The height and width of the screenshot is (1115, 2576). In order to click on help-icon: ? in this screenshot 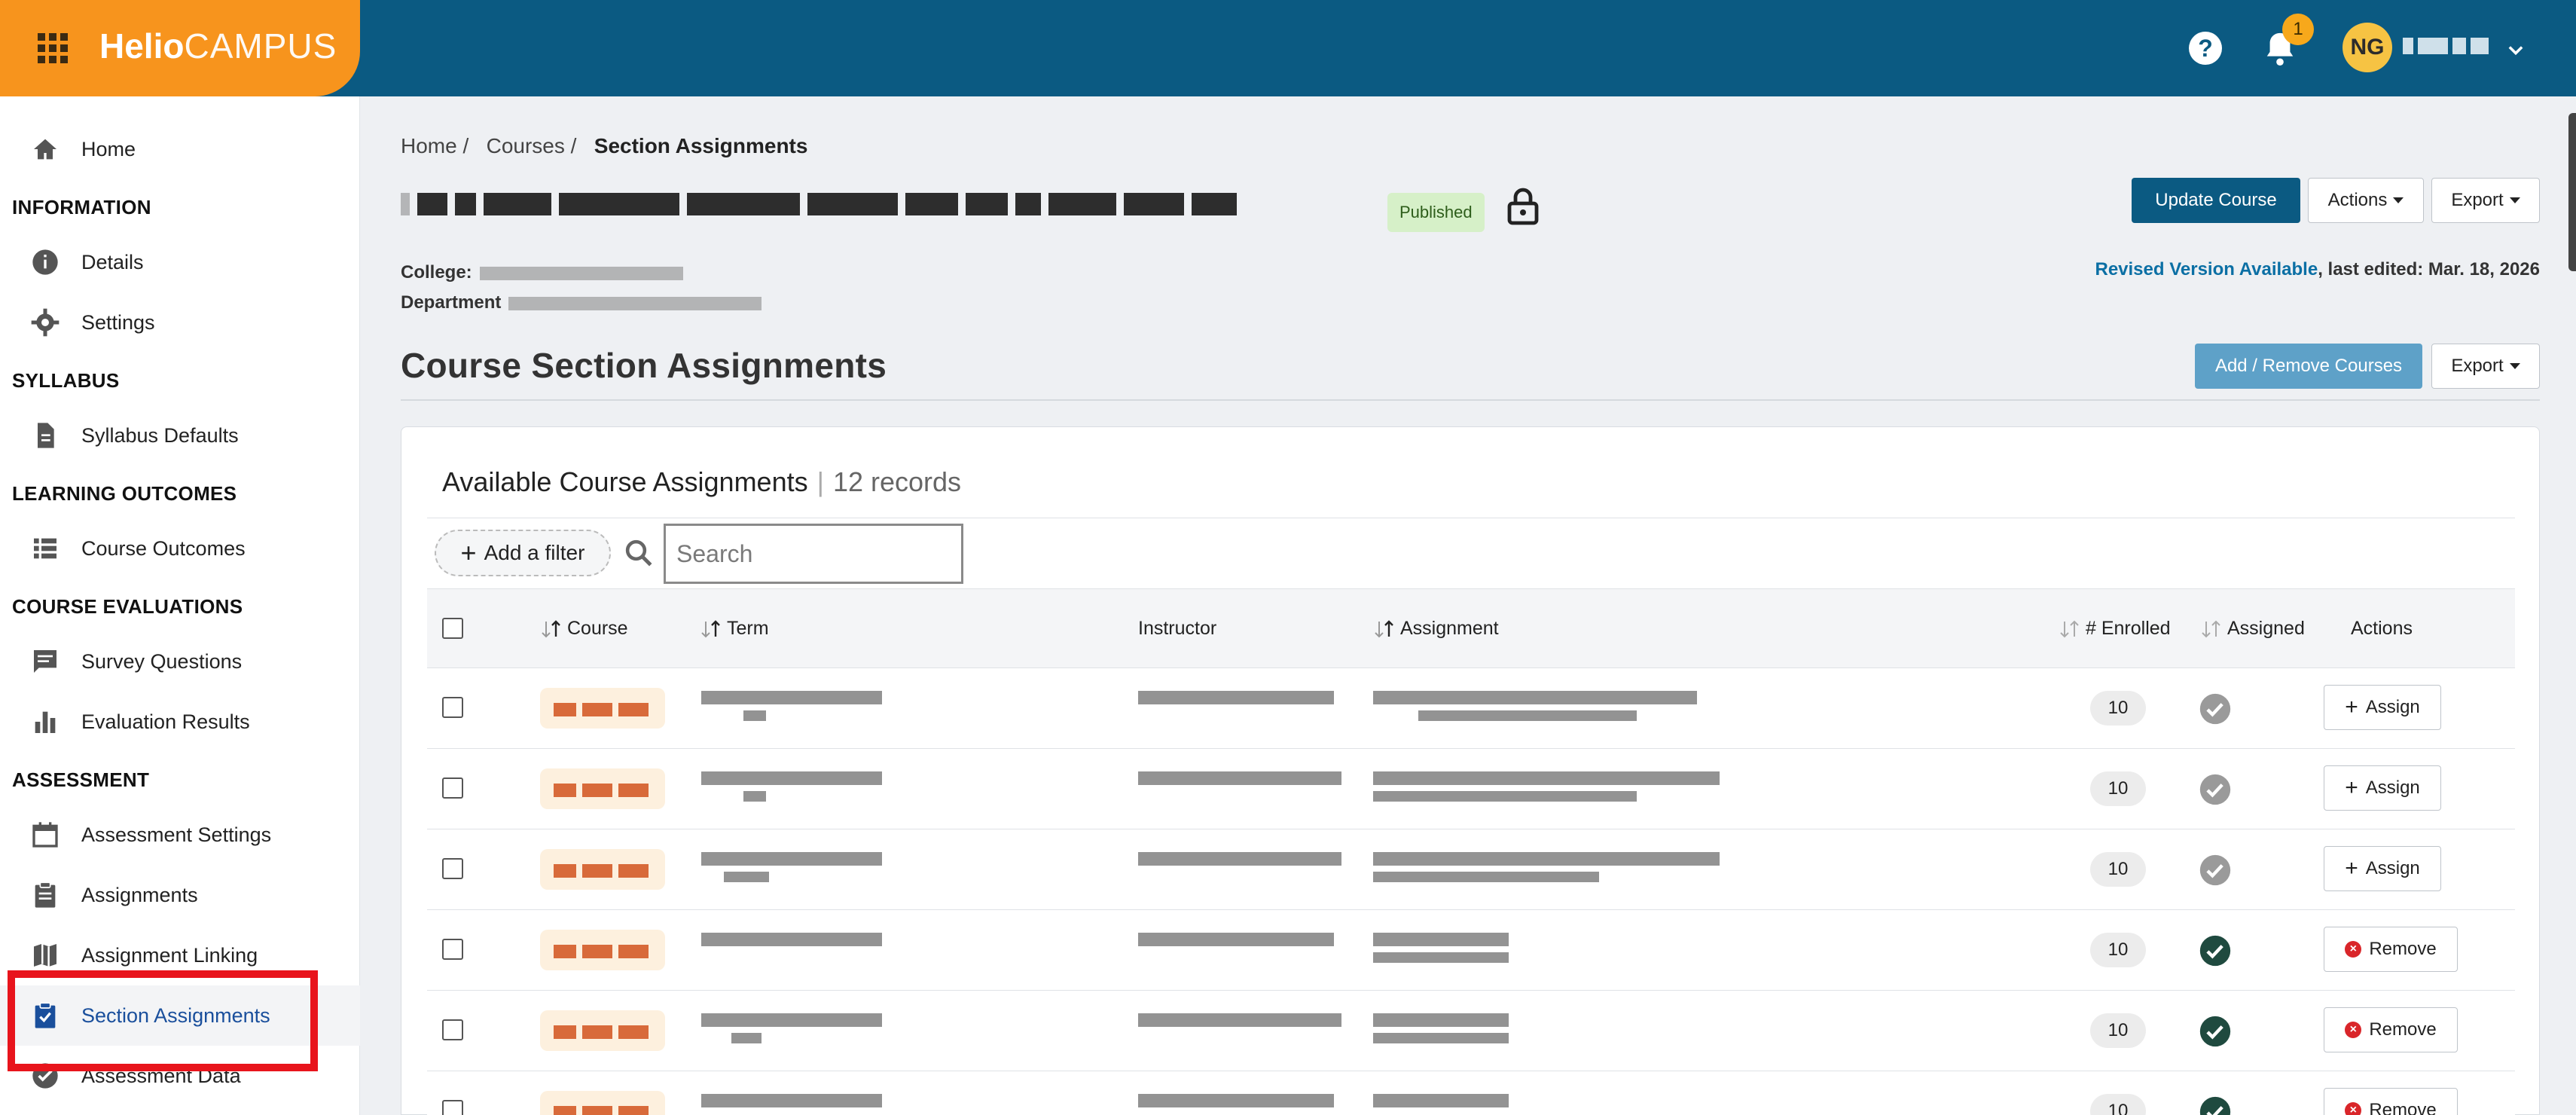, I will do `click(2205, 48)`.